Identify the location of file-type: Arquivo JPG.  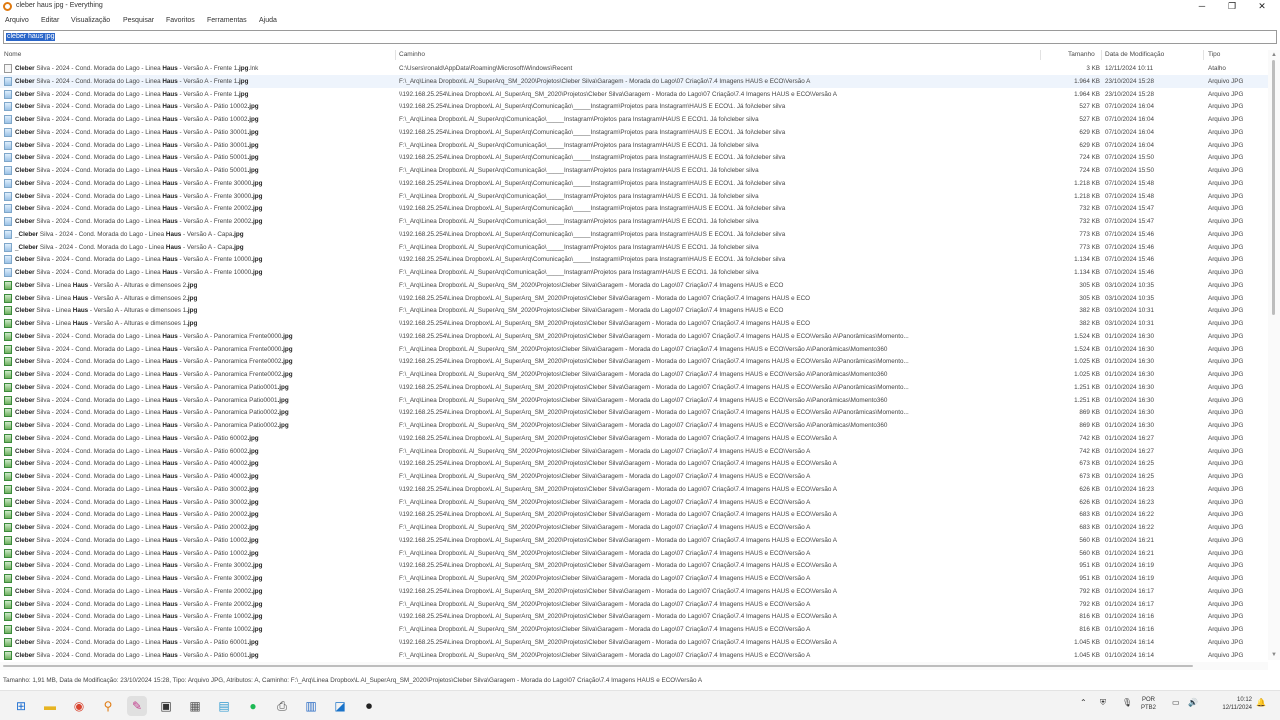
(1226, 578).